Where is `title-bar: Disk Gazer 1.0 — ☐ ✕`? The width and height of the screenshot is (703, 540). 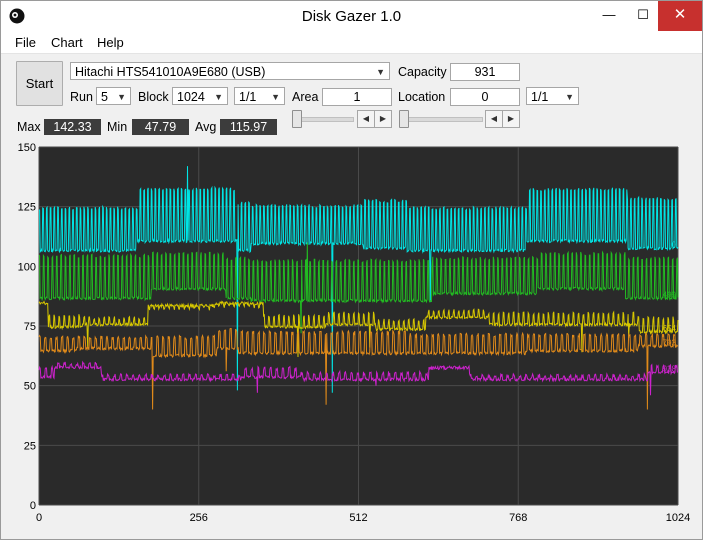 title-bar: Disk Gazer 1.0 — ☐ ✕ is located at coordinates (351, 16).